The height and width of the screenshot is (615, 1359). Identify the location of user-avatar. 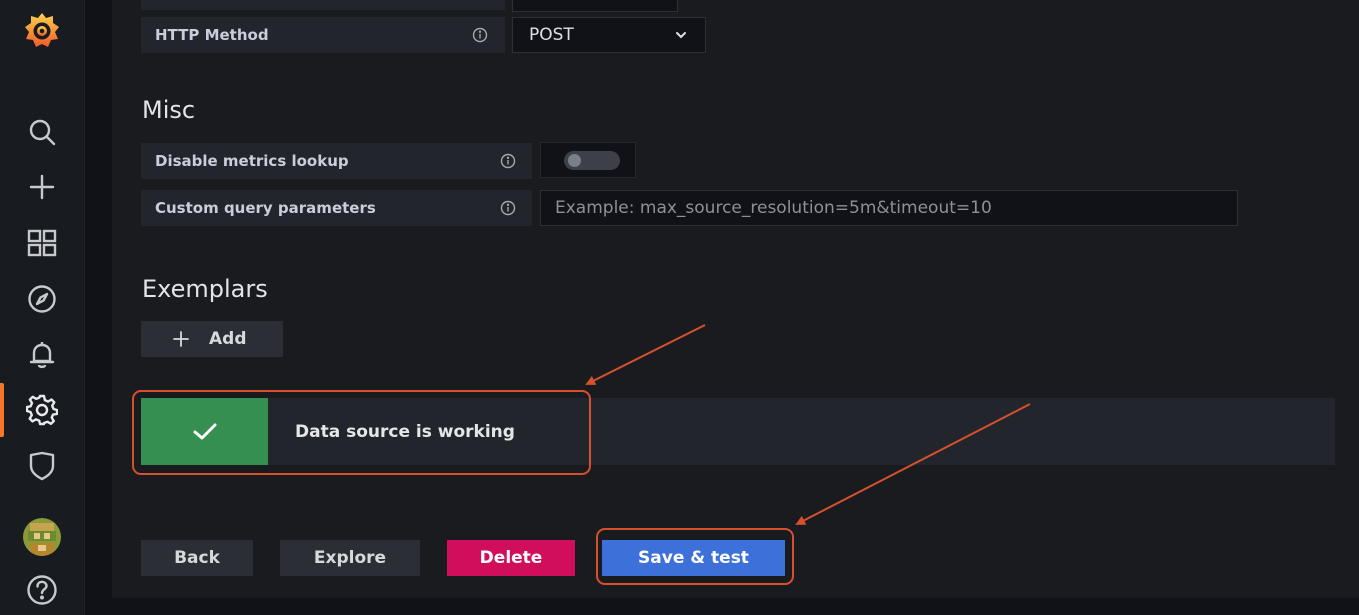
(42, 537).